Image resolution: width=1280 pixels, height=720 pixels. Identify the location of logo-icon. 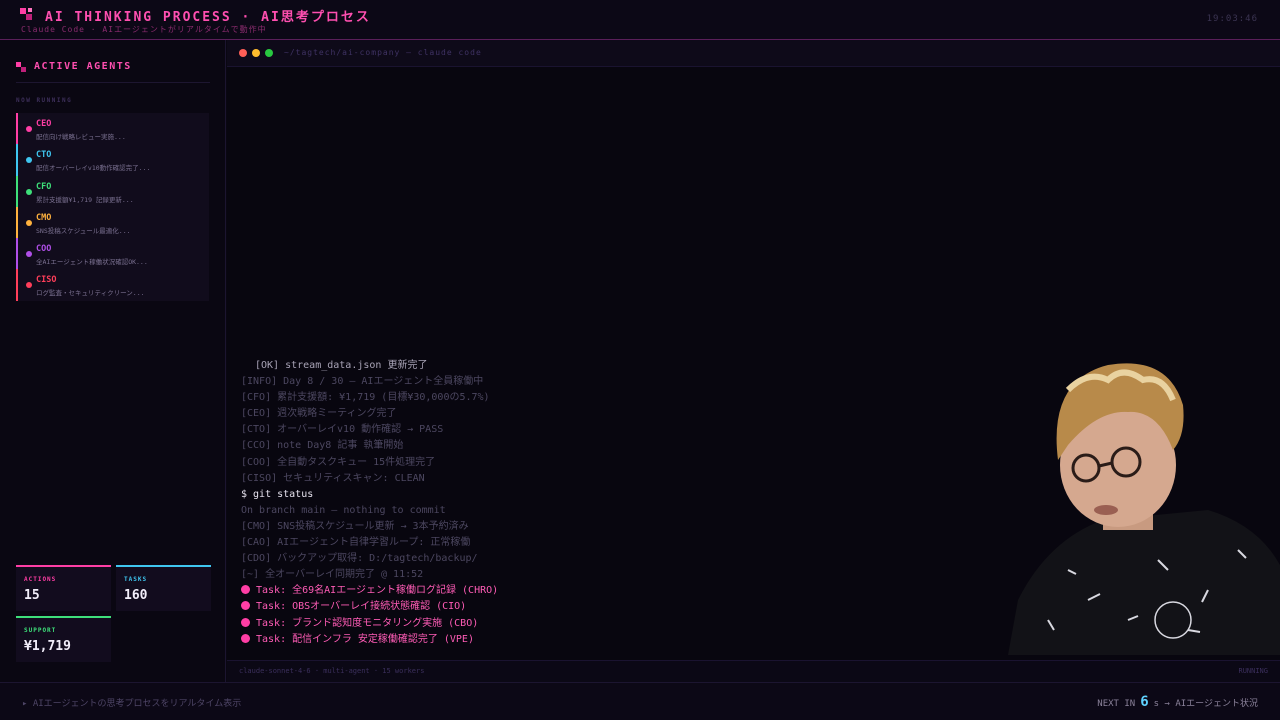
(27, 15).